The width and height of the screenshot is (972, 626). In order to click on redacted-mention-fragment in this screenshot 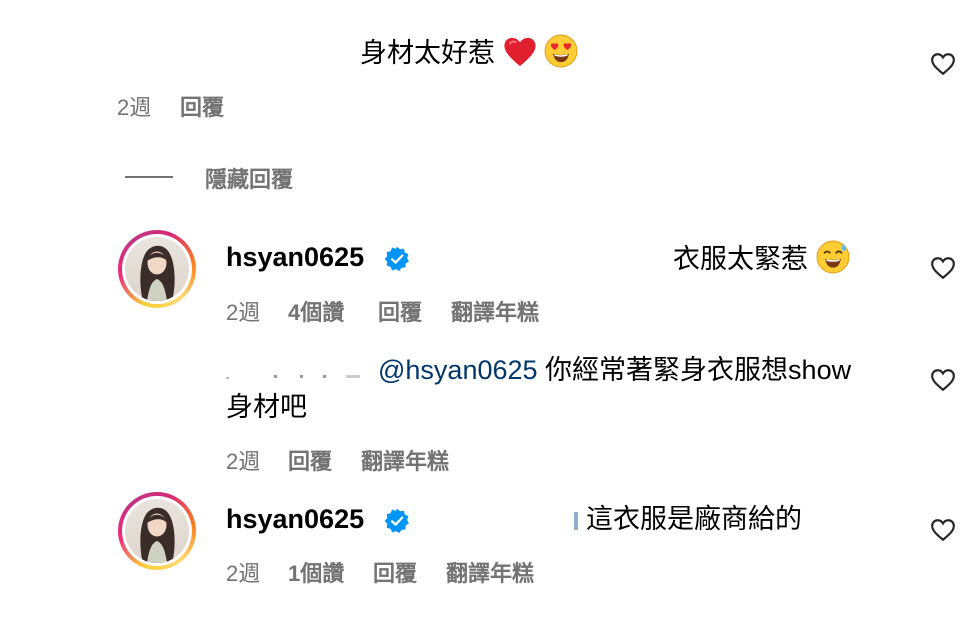, I will do `click(576, 521)`.